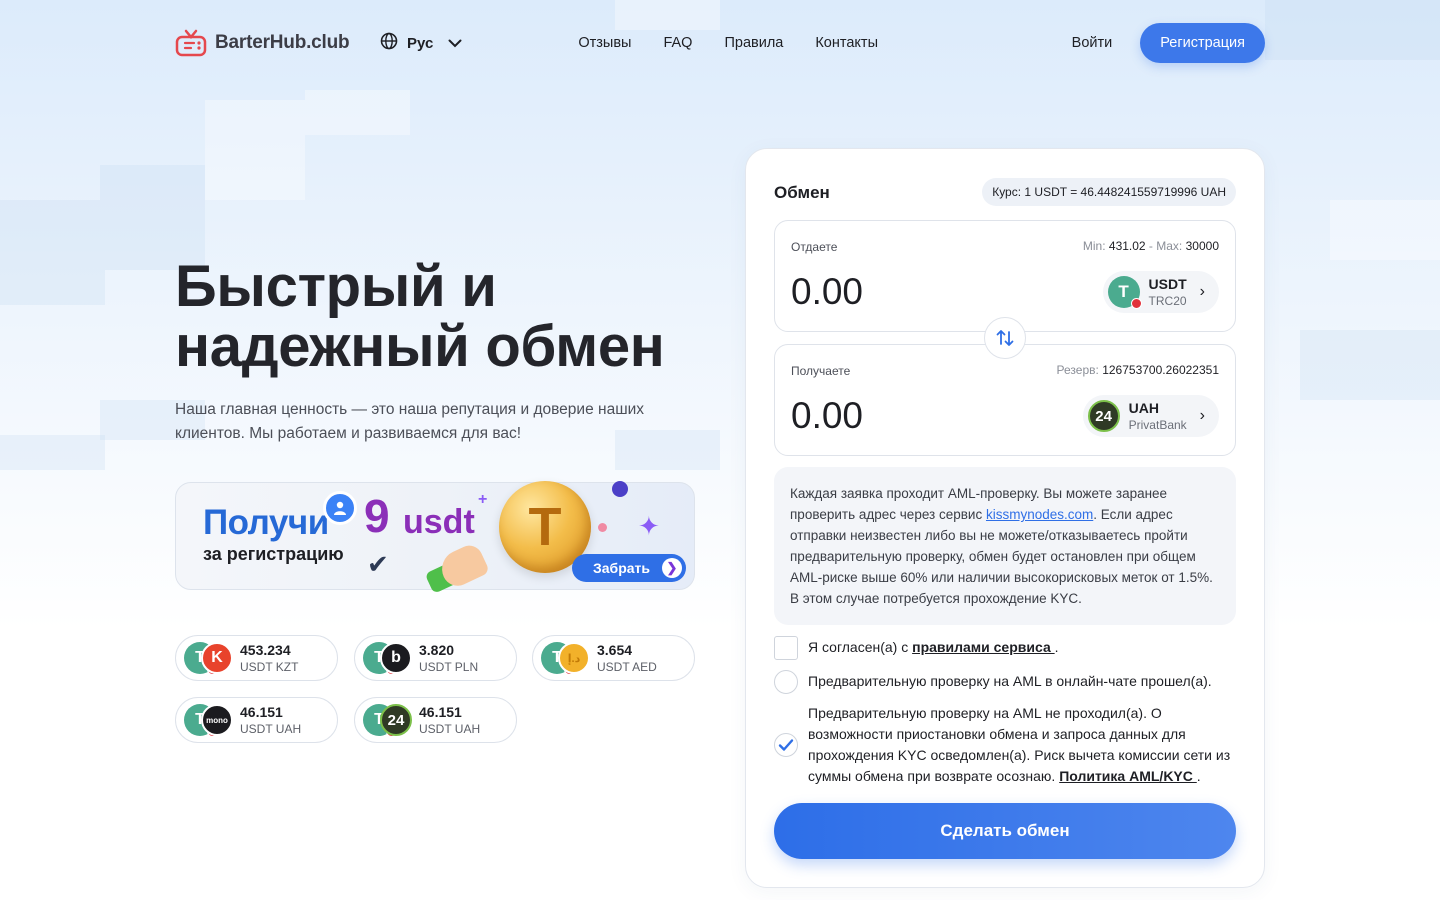  Describe the element at coordinates (1109, 192) in the screenshot. I see `exchange-rate-badge: Курс: 1 USDT = 46.448241559719996 UAH` at that location.